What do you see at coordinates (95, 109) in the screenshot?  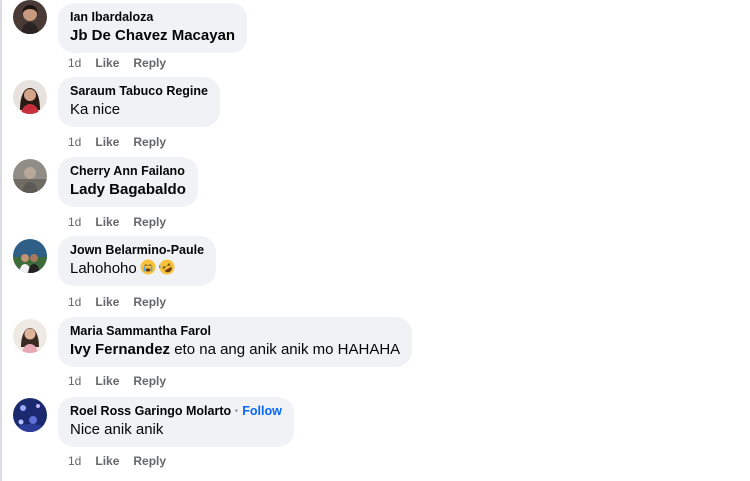 I see `comment-text: Ka nice` at bounding box center [95, 109].